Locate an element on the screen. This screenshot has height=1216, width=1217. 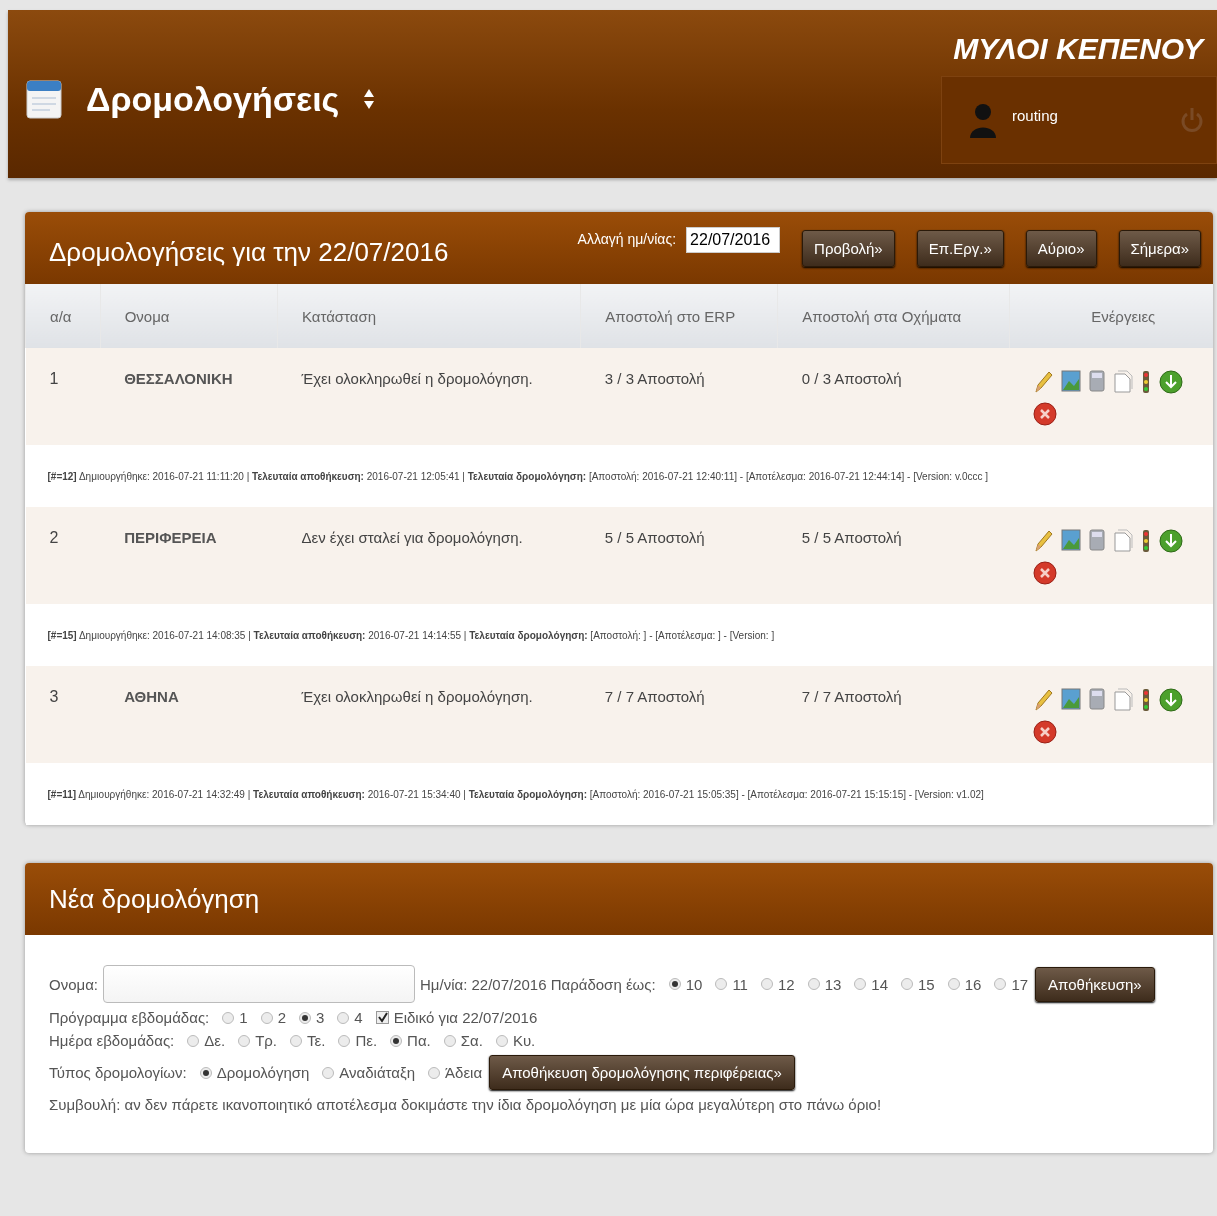
save-region-button: Αποθήκευση δρομολόγησης περιφέρειας» is located at coordinates (642, 1072).